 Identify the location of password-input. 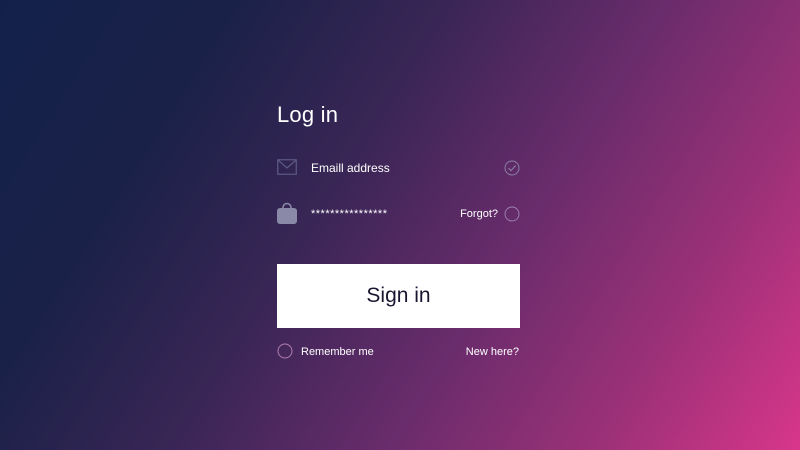
(381, 214).